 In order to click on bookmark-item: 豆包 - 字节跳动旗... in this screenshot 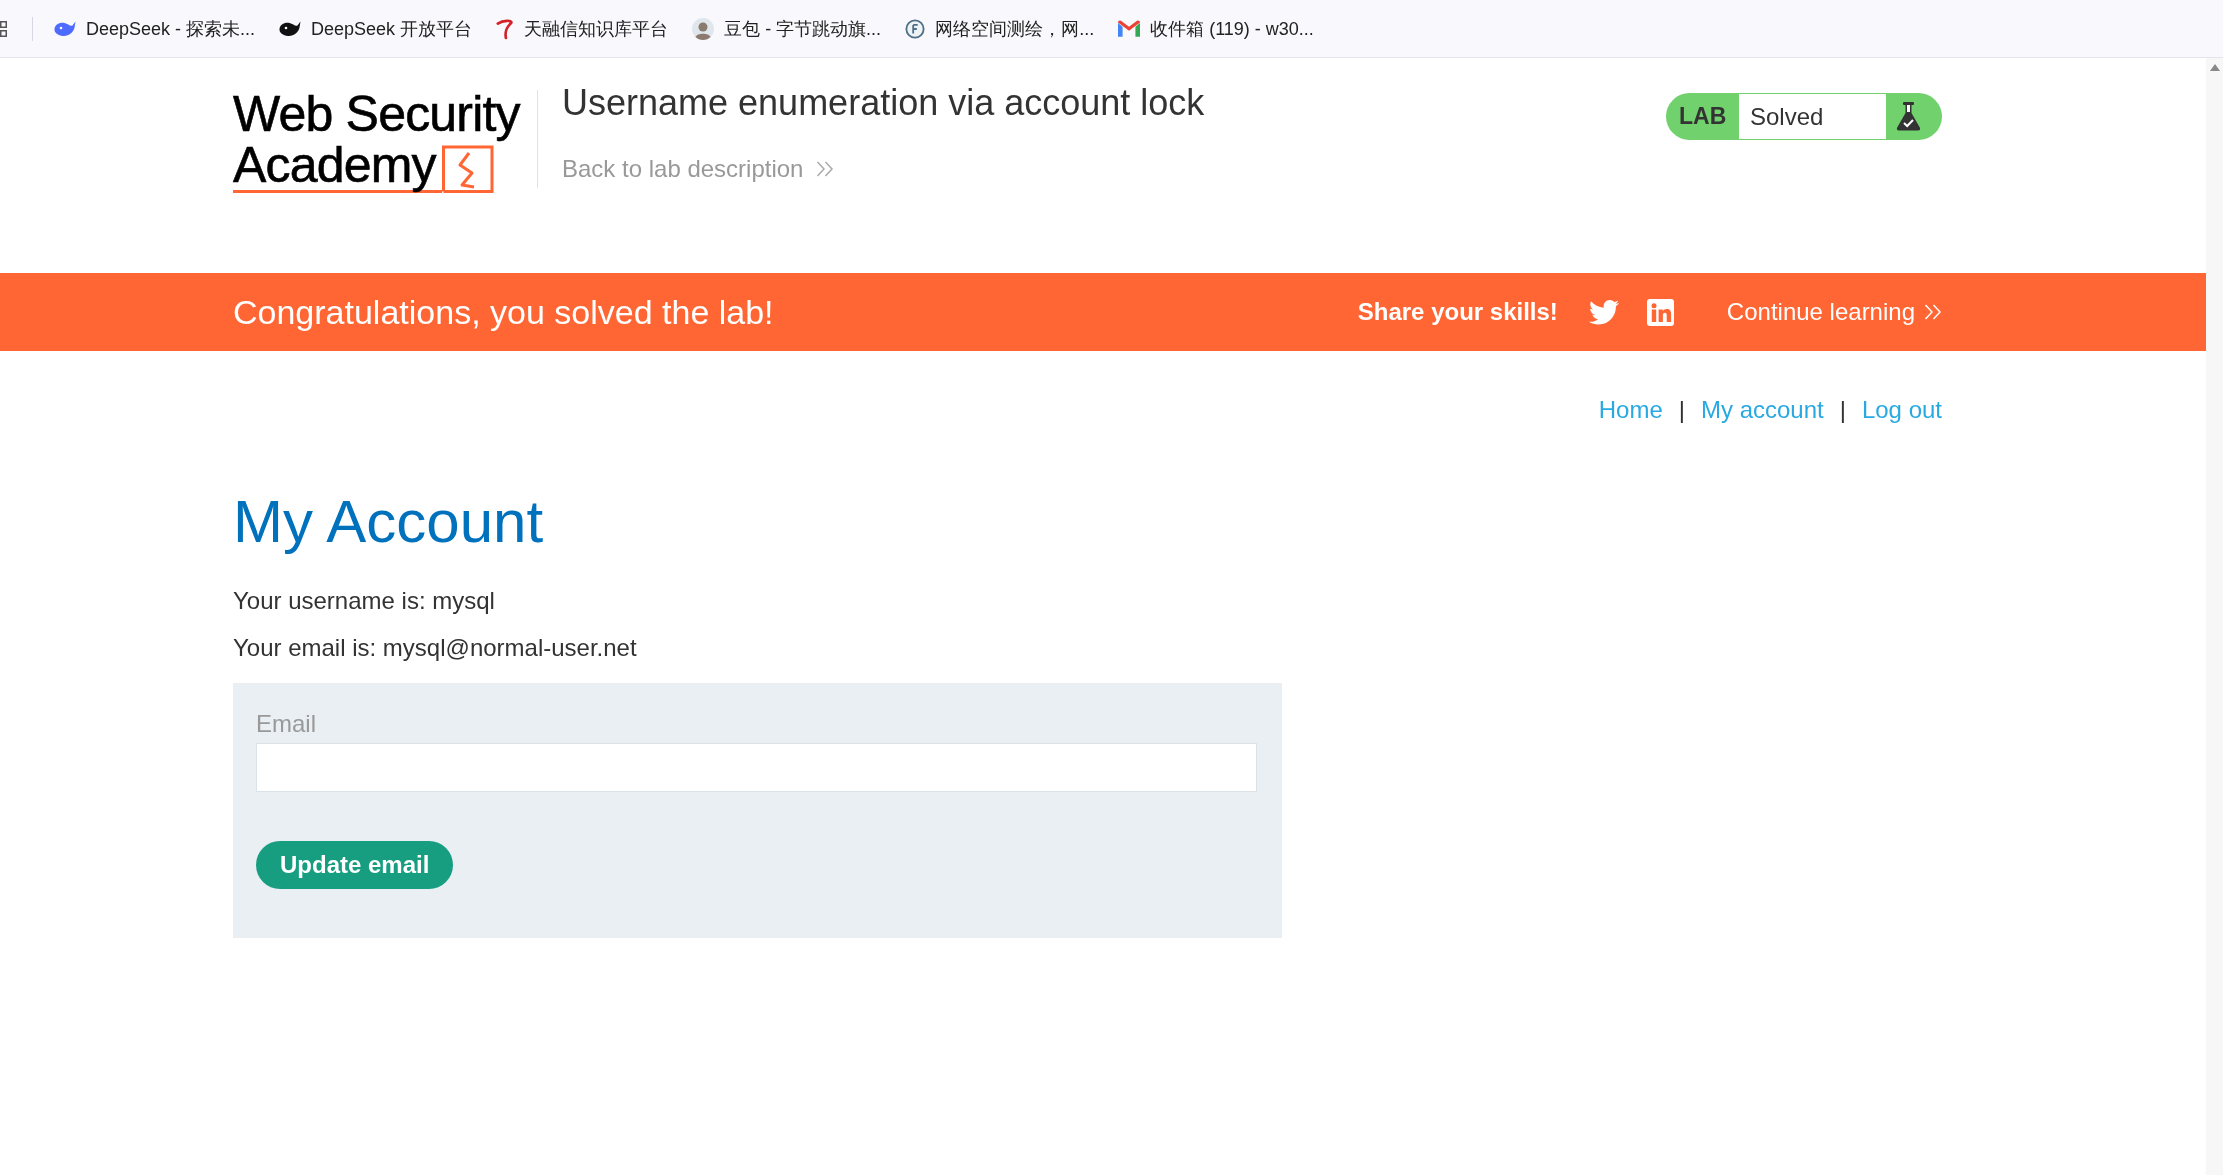, I will do `click(787, 28)`.